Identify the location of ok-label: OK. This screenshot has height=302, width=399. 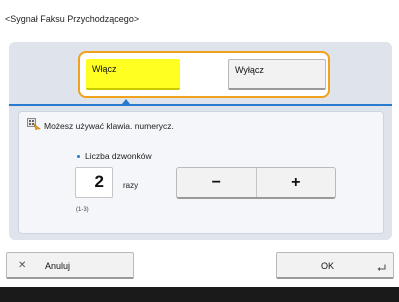
(328, 266).